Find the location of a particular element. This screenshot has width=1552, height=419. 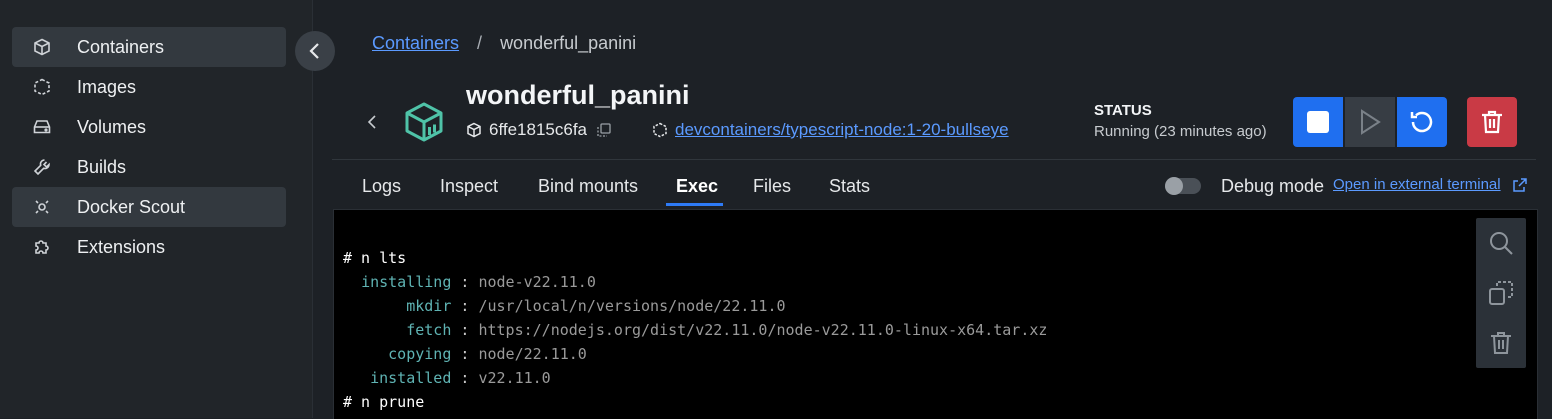

start-button is located at coordinates (1370, 122).